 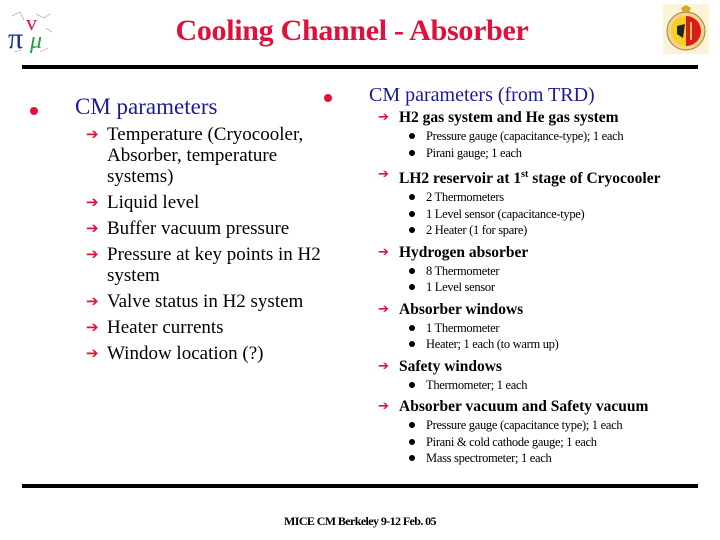 What do you see at coordinates (146, 106) in the screenshot?
I see `left-heading: CM parameters` at bounding box center [146, 106].